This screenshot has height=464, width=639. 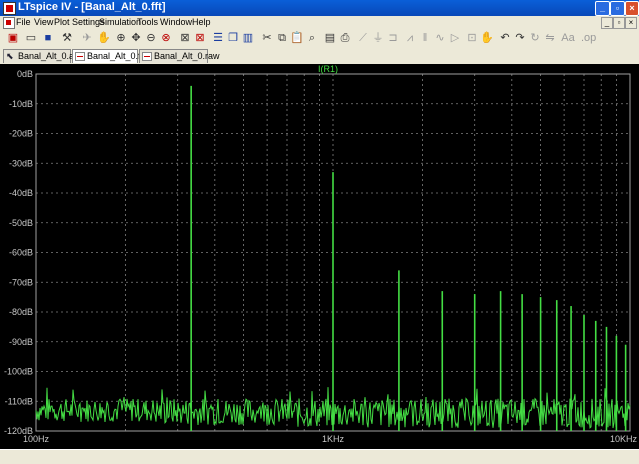 What do you see at coordinates (147, 22) in the screenshot?
I see `menu-tools: Tools` at bounding box center [147, 22].